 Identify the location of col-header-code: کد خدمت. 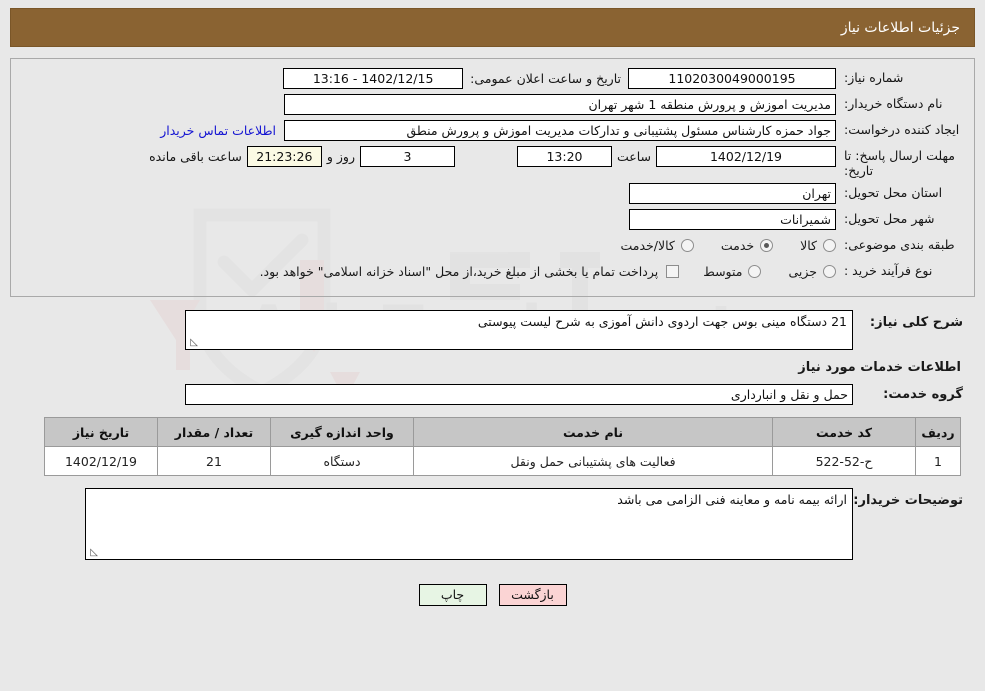
(844, 432).